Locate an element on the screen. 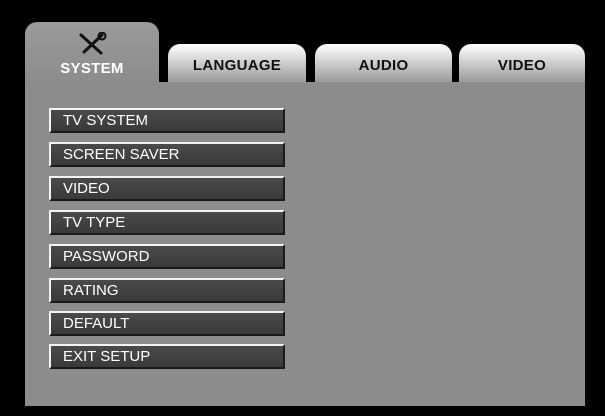  tab-video-label: VIDEO is located at coordinates (522, 65).